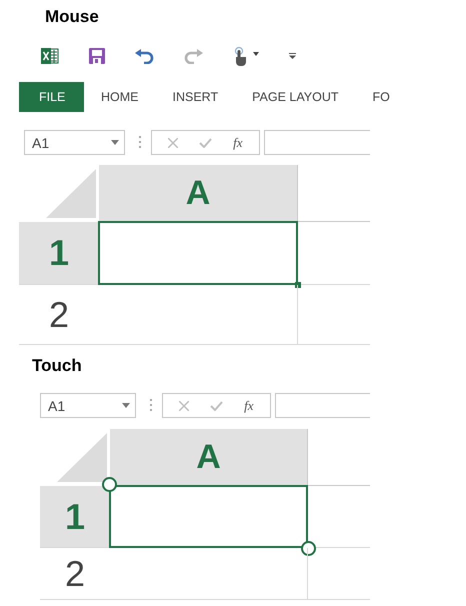 The height and width of the screenshot is (606, 466). I want to click on redo-icon, so click(193, 56).